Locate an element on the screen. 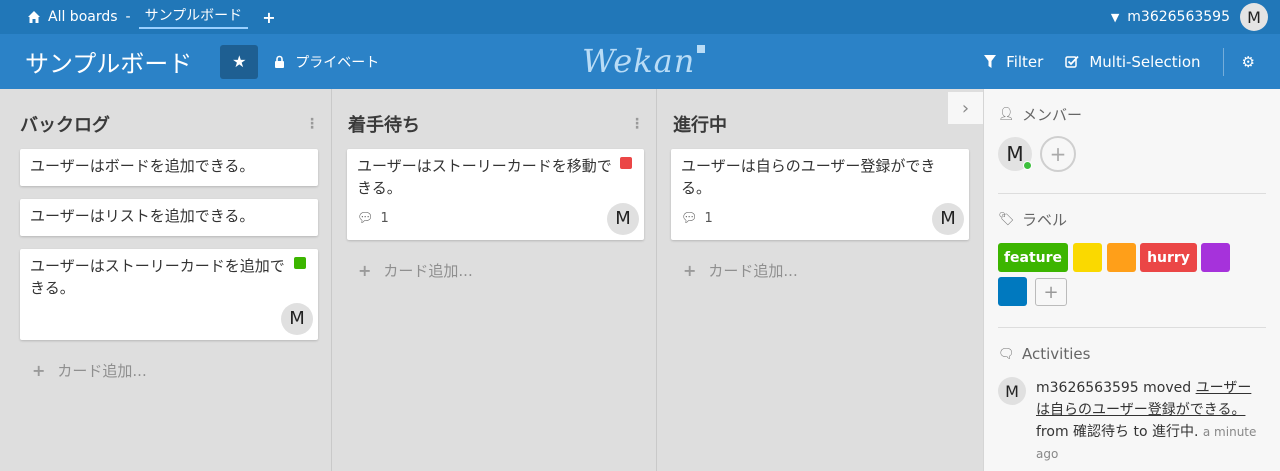 The height and width of the screenshot is (471, 1280). card-label-red is located at coordinates (626, 163).